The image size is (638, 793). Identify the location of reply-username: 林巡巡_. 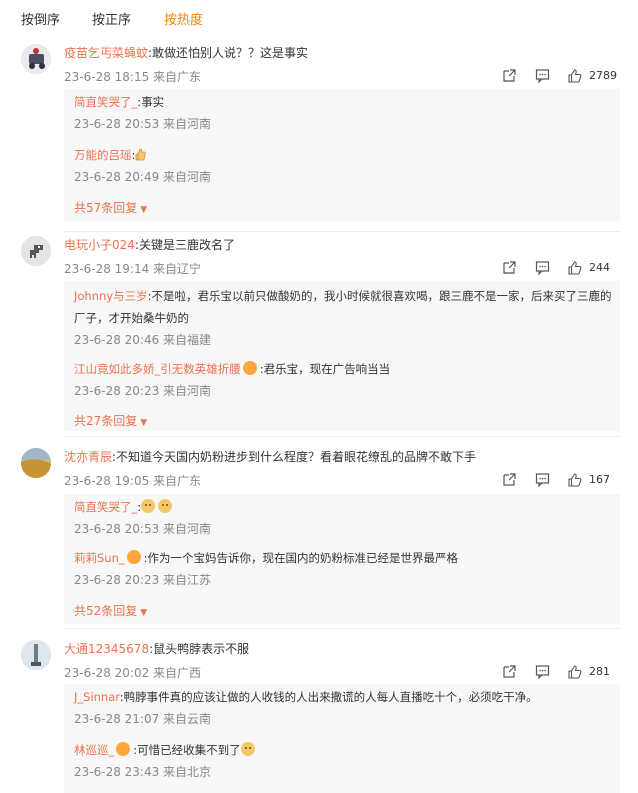
(94, 750).